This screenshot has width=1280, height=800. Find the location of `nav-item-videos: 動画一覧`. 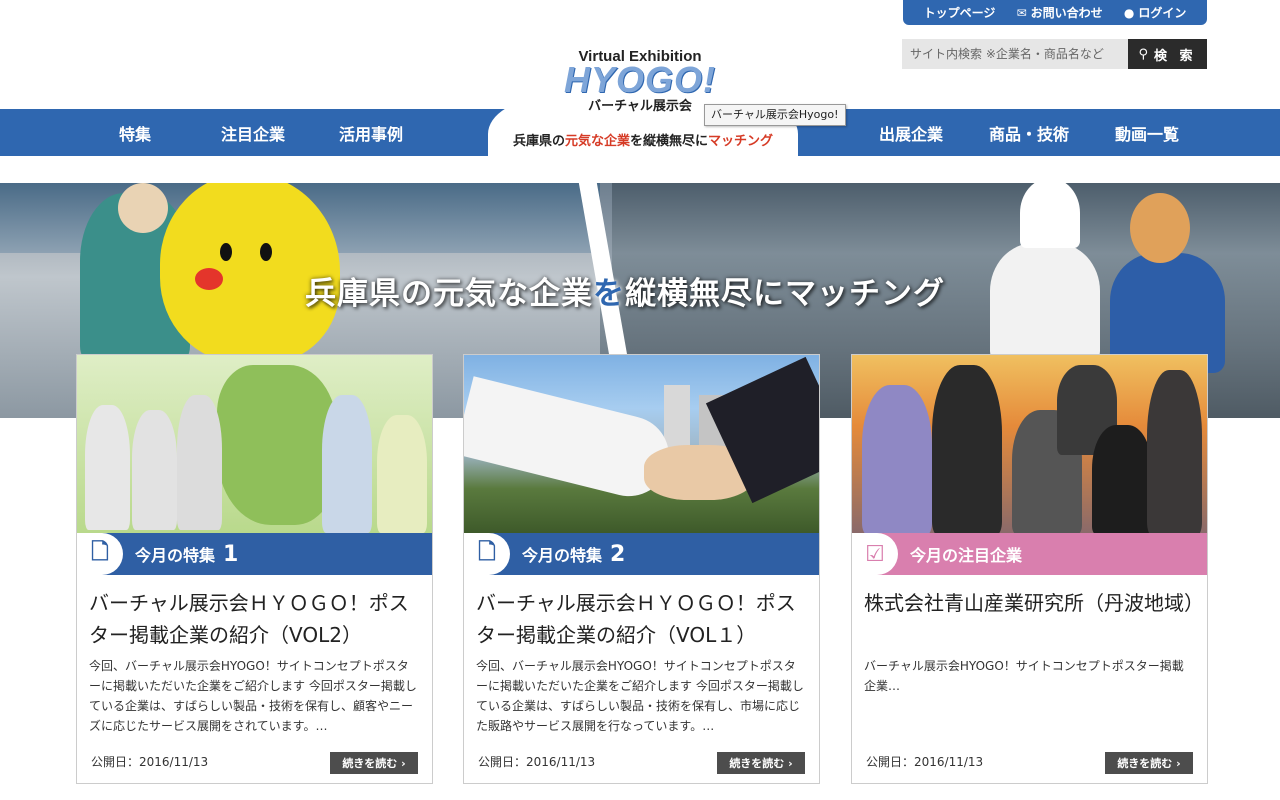

nav-item-videos: 動画一覧 is located at coordinates (1147, 133).